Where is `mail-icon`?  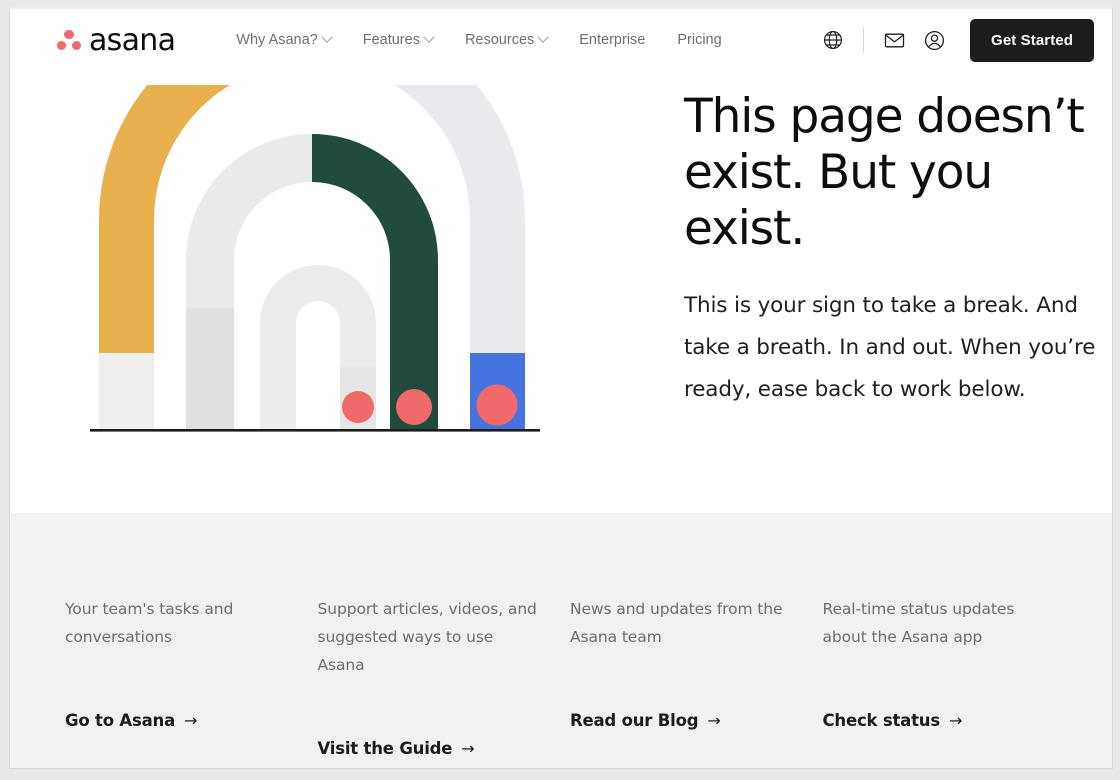 mail-icon is located at coordinates (894, 40).